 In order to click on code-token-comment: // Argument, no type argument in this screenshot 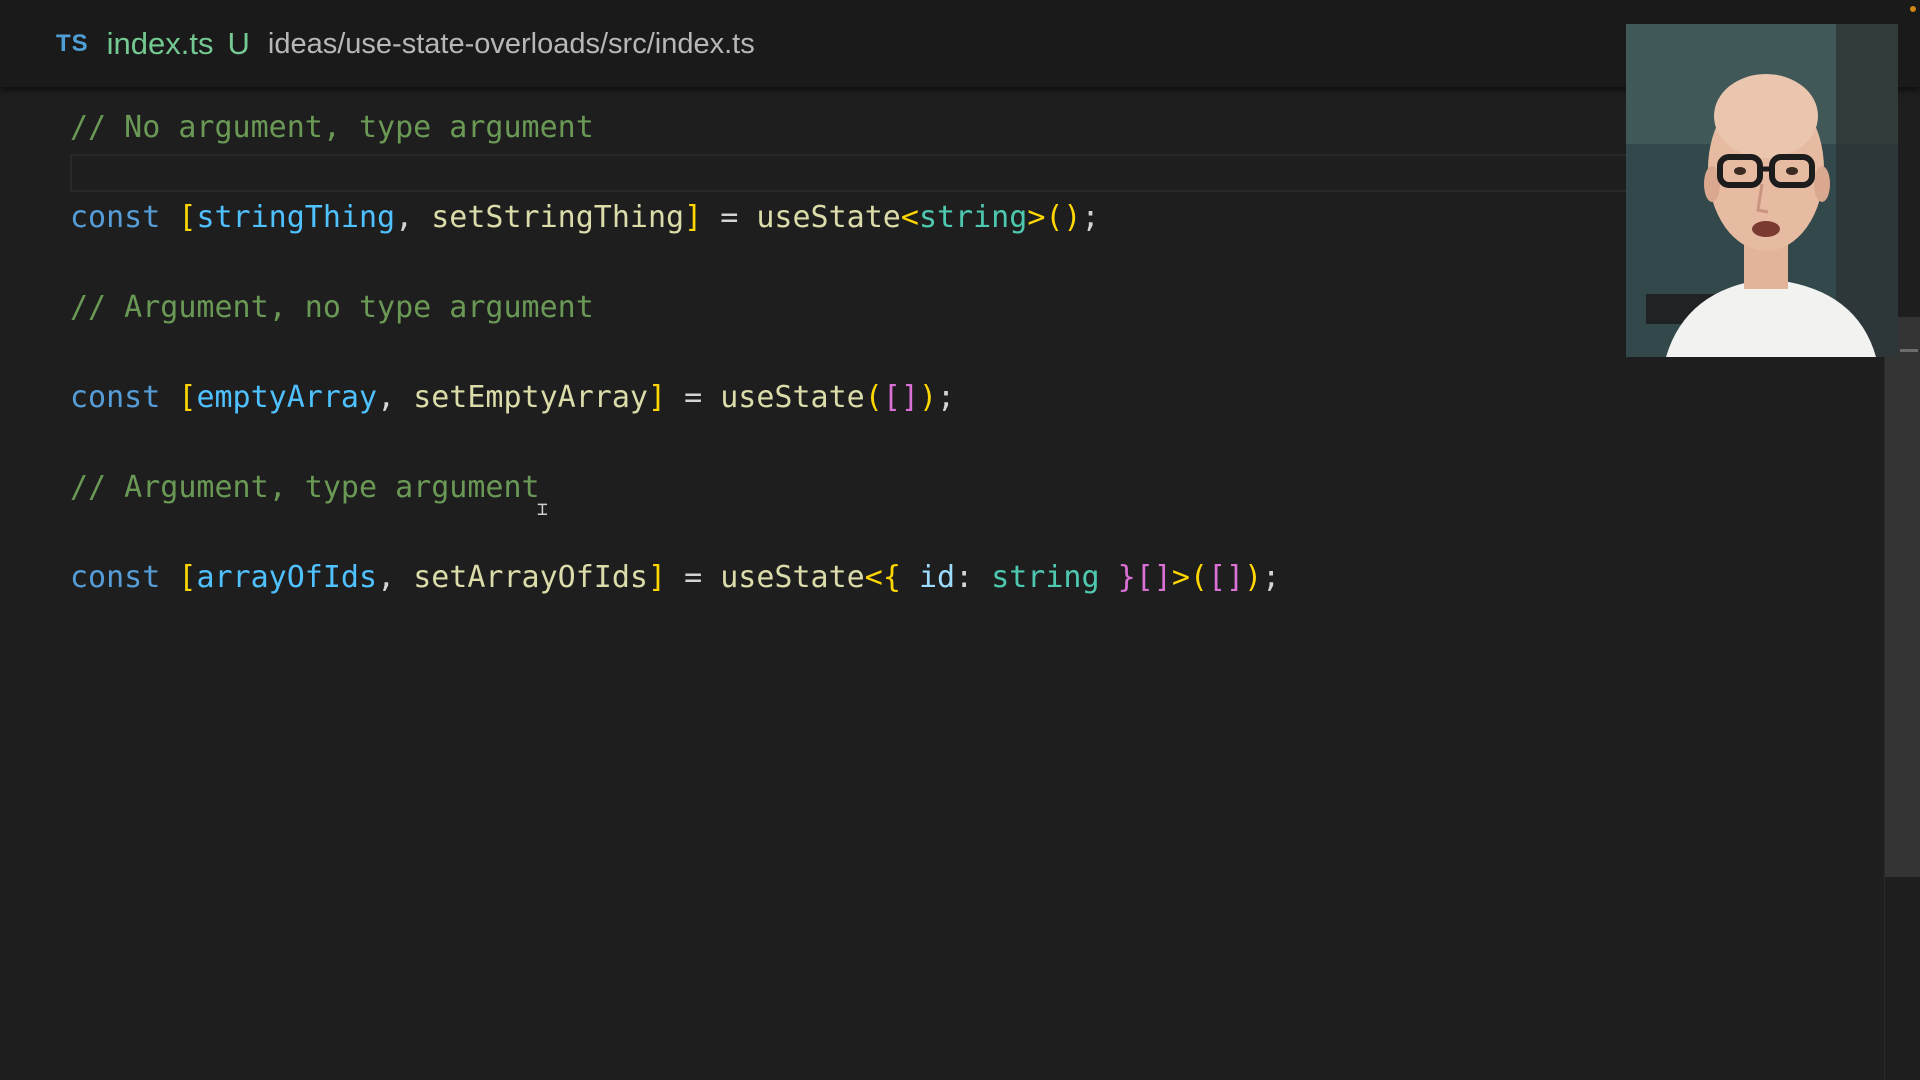, I will do `click(332, 307)`.